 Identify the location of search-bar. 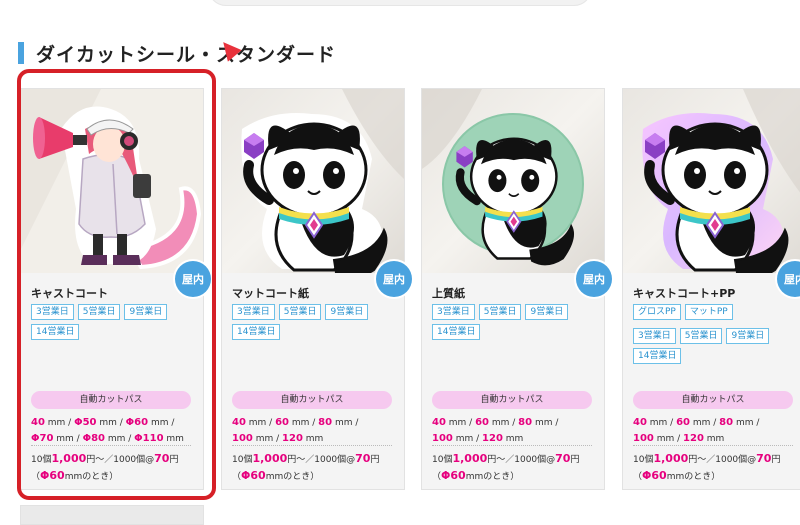
(400, 3).